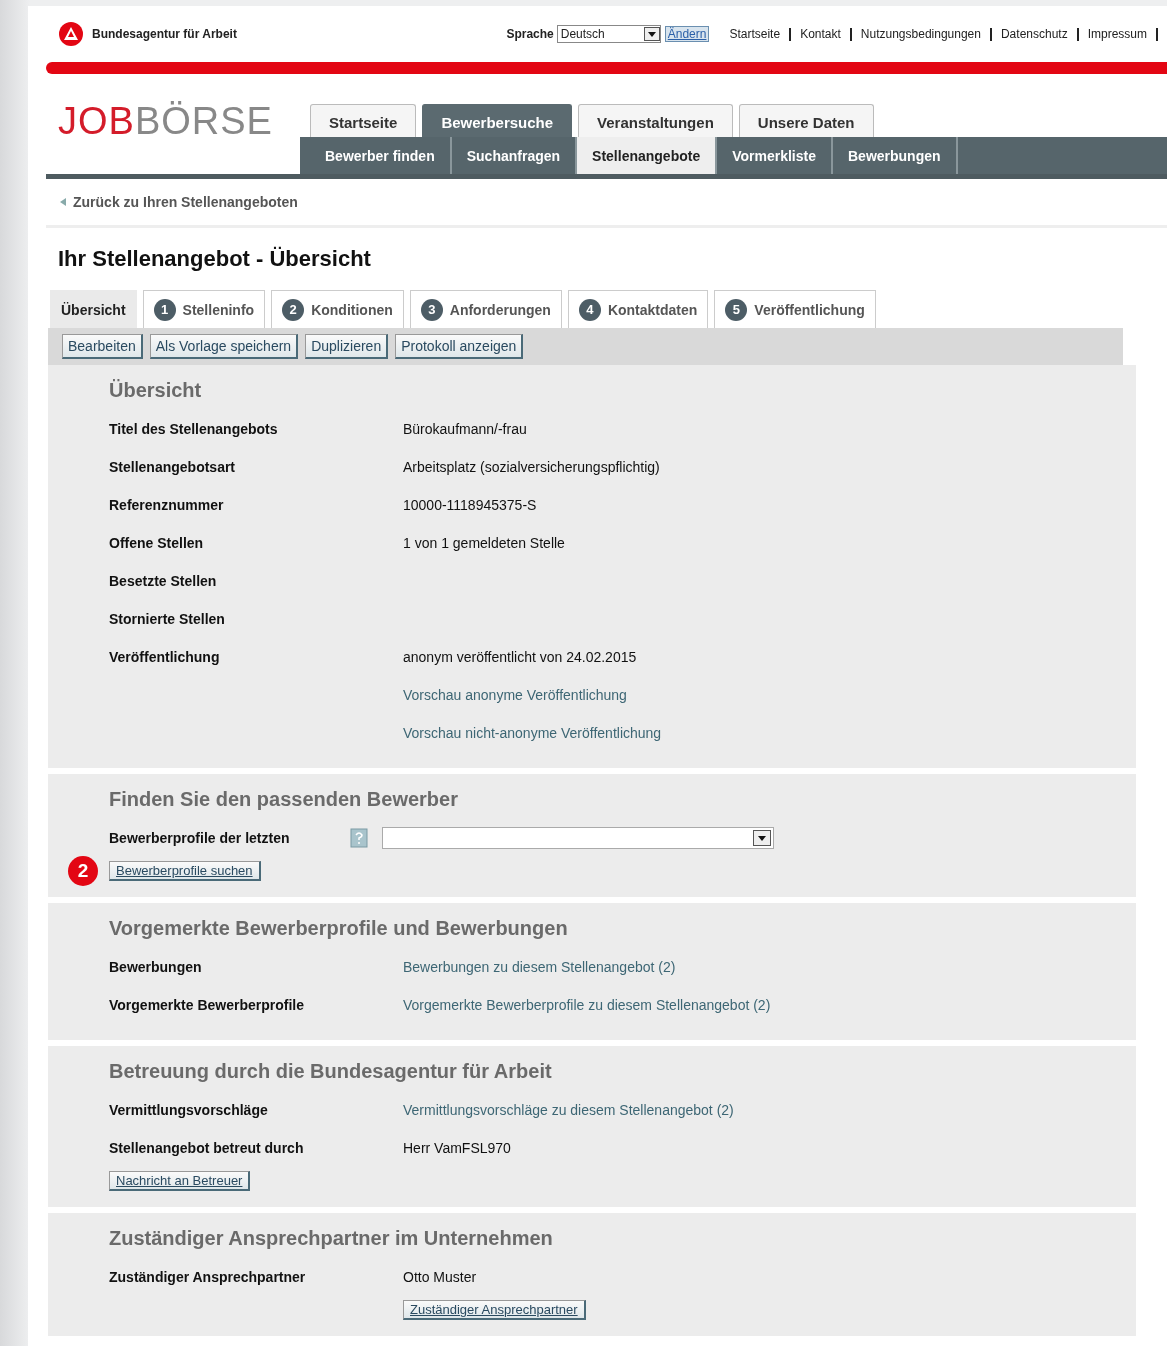  I want to click on field-value: Herr VamFSL970, so click(457, 1148).